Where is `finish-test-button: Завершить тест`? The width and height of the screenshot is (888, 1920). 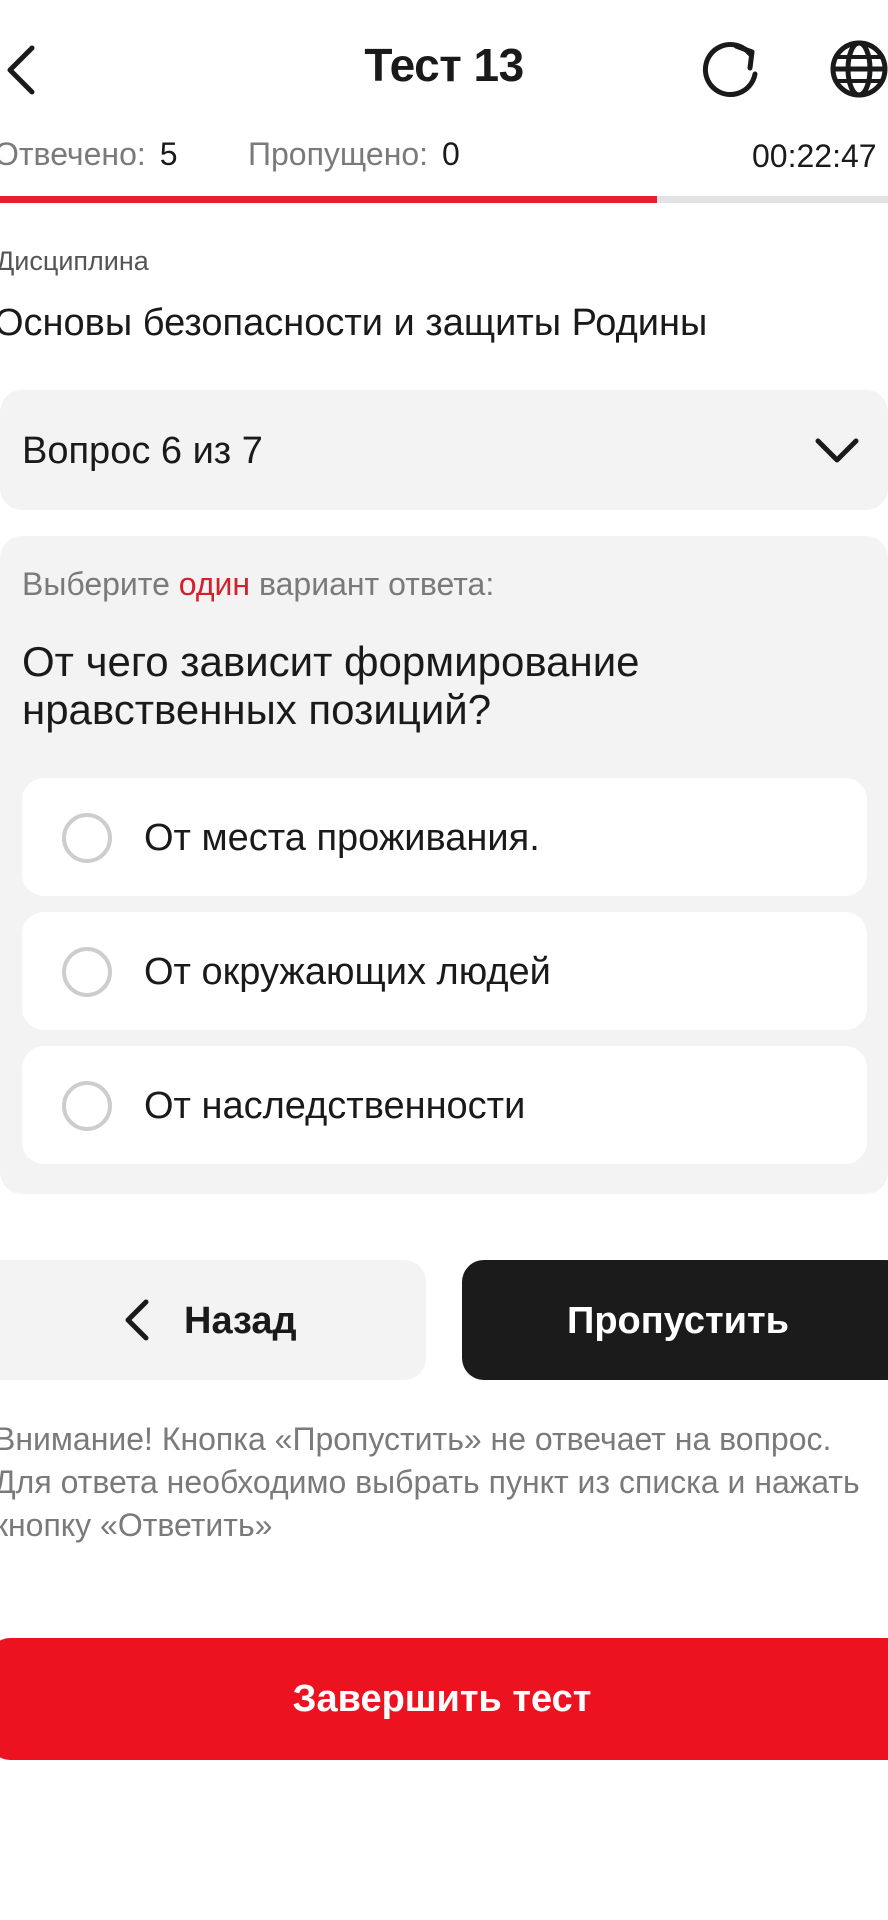 finish-test-button: Завершить тест is located at coordinates (444, 1699).